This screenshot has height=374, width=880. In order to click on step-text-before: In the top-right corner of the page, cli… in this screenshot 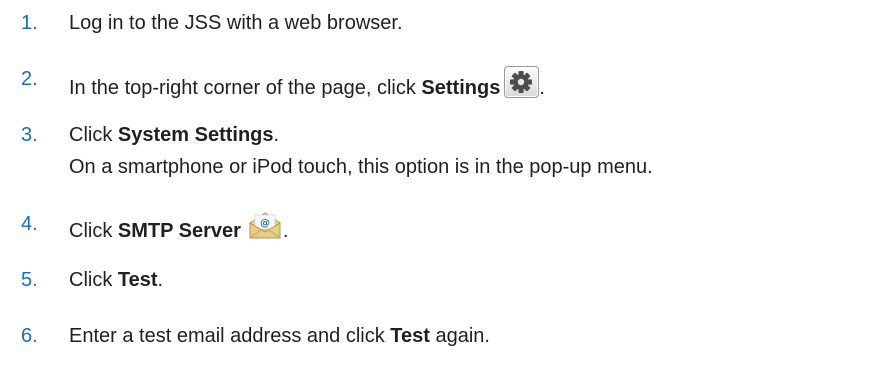, I will do `click(245, 88)`.